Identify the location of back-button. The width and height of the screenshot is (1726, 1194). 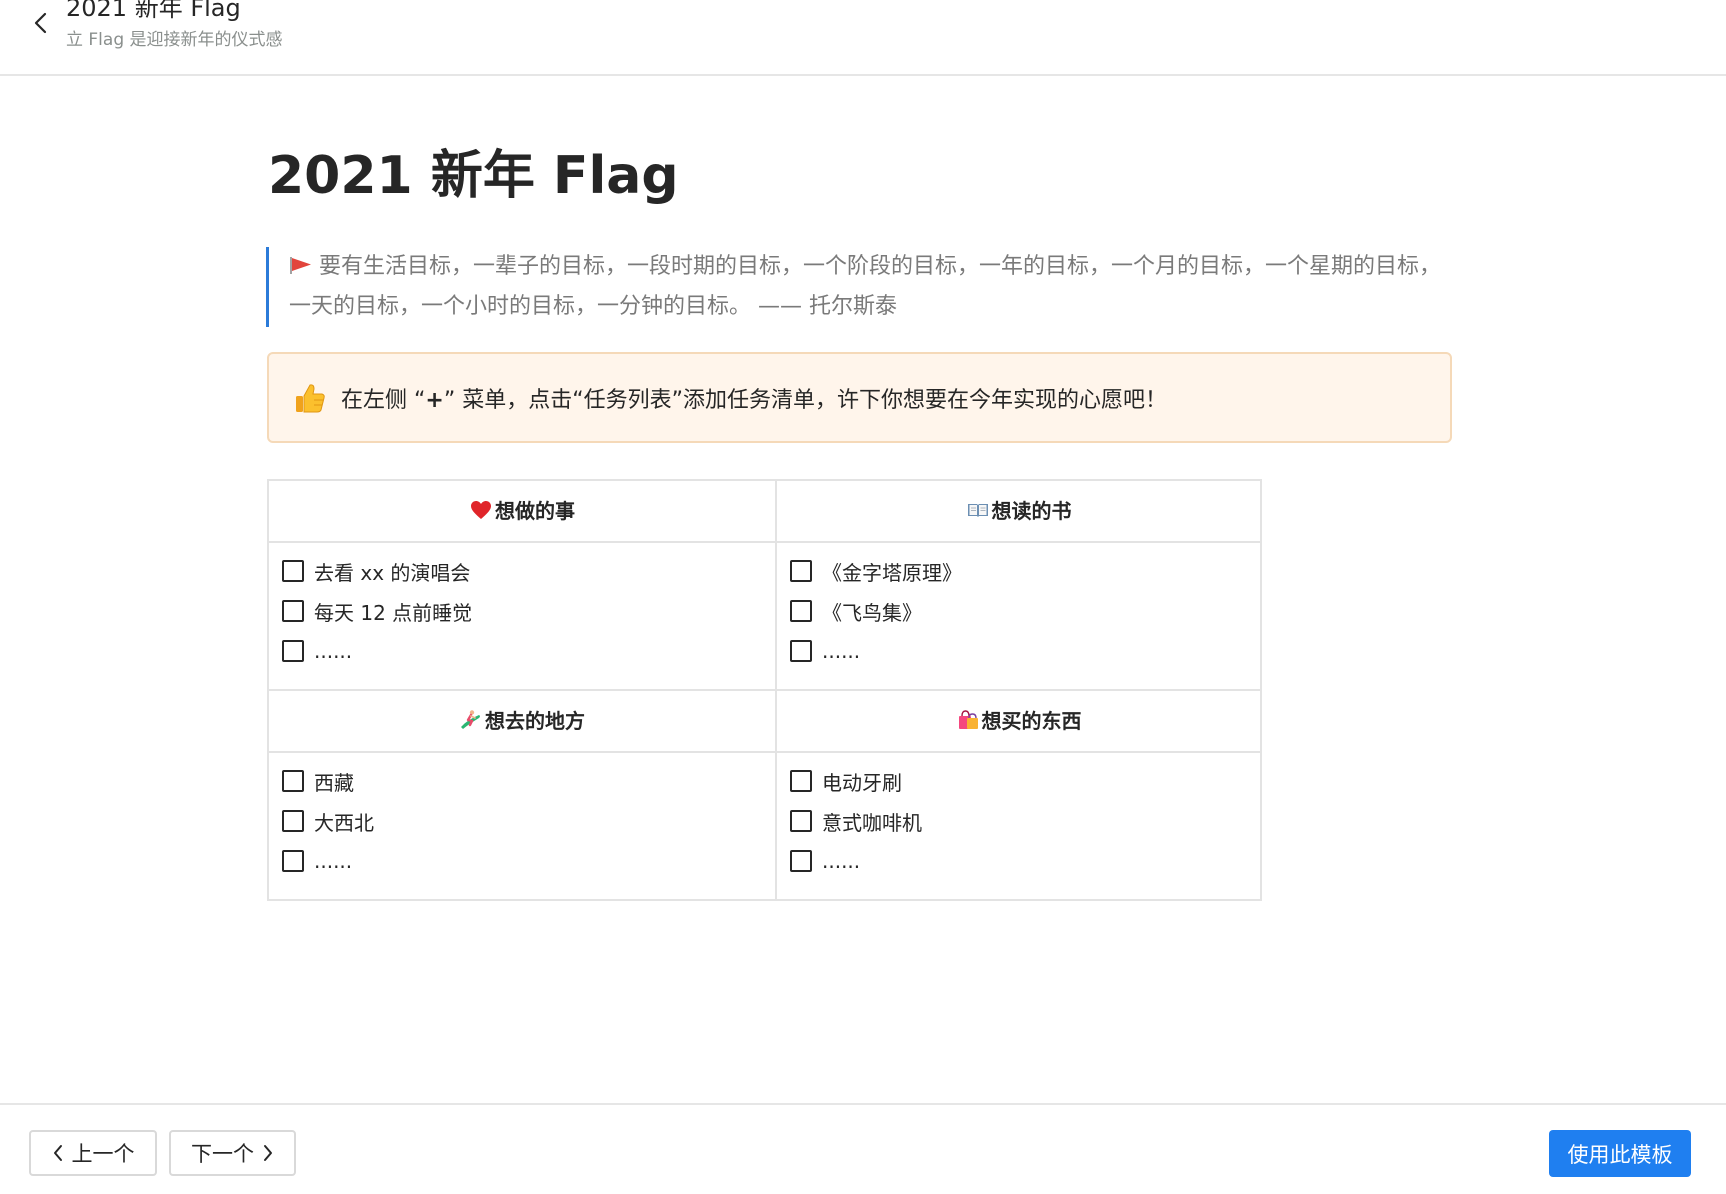
(41, 23).